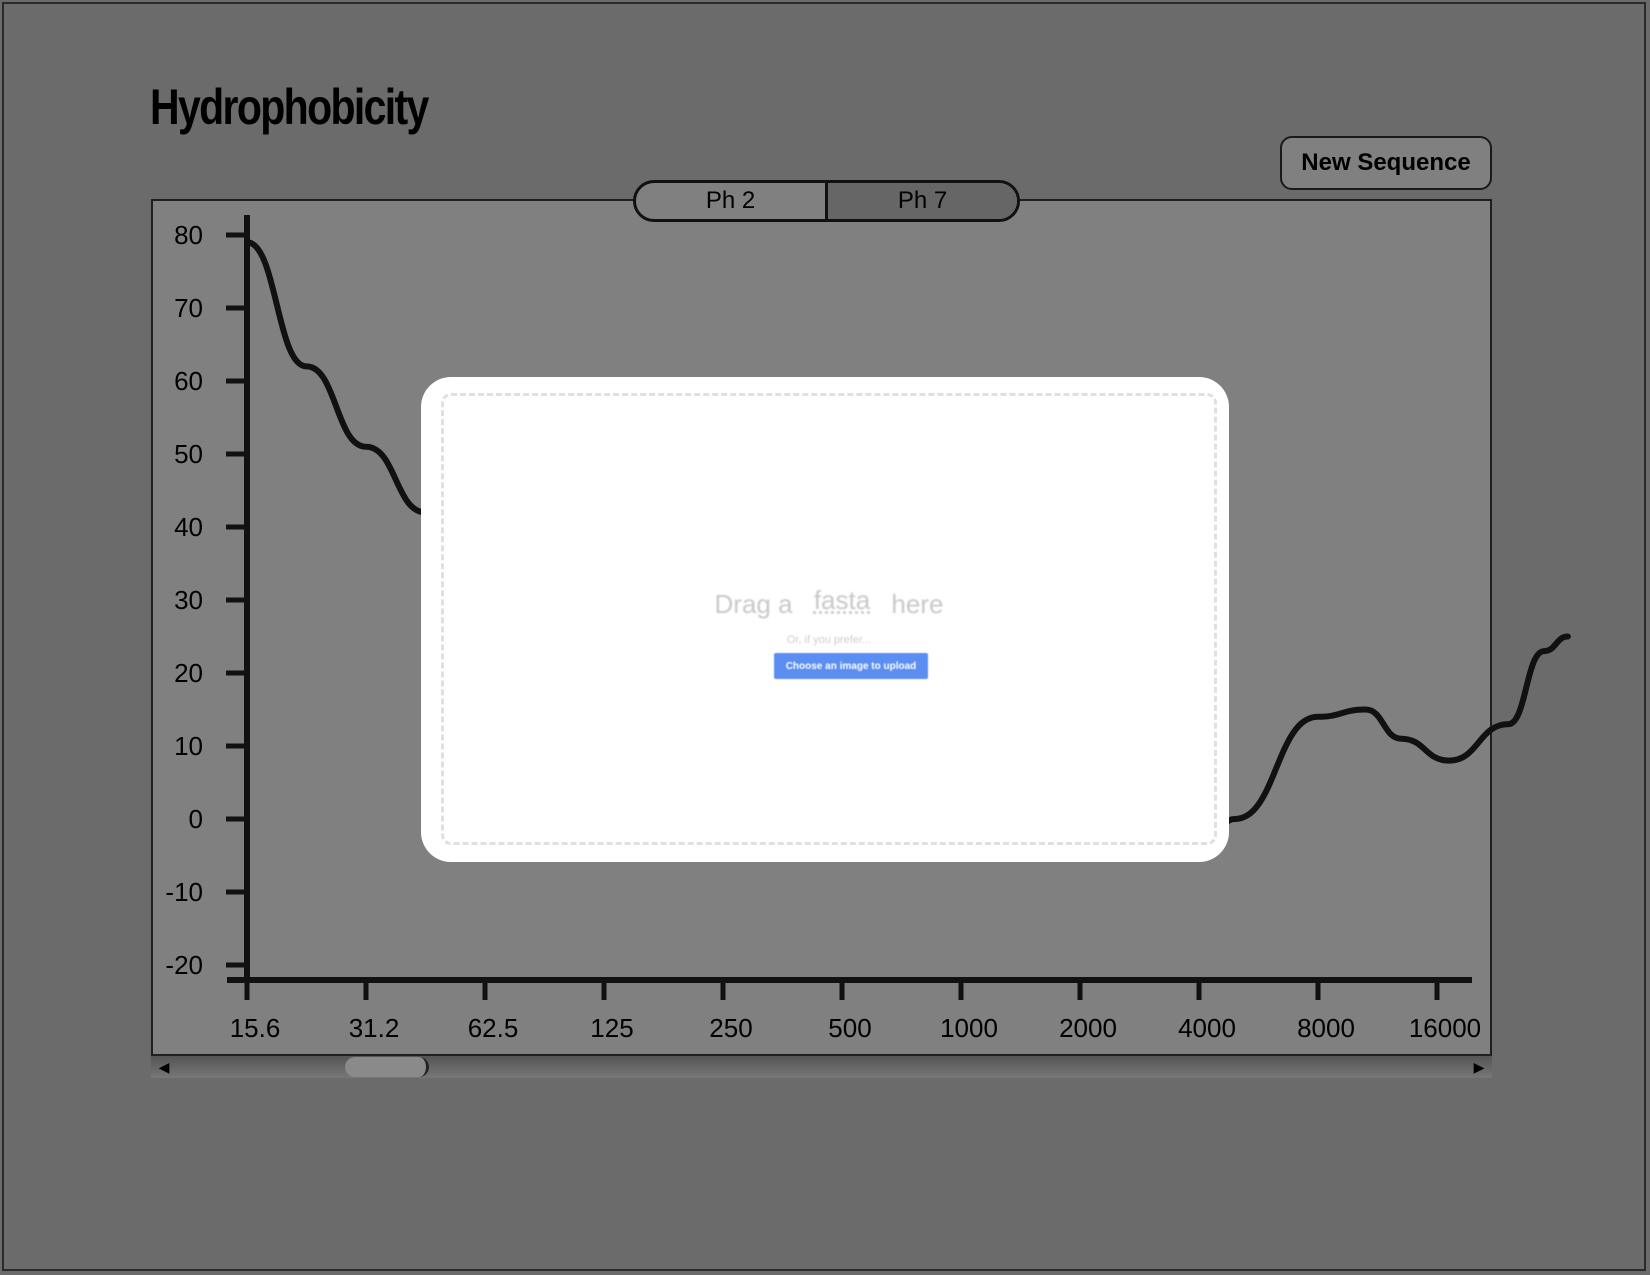 The width and height of the screenshot is (1650, 1275). What do you see at coordinates (821, 1067) in the screenshot?
I see `horizontal-scrollbar: ◀ ▶` at bounding box center [821, 1067].